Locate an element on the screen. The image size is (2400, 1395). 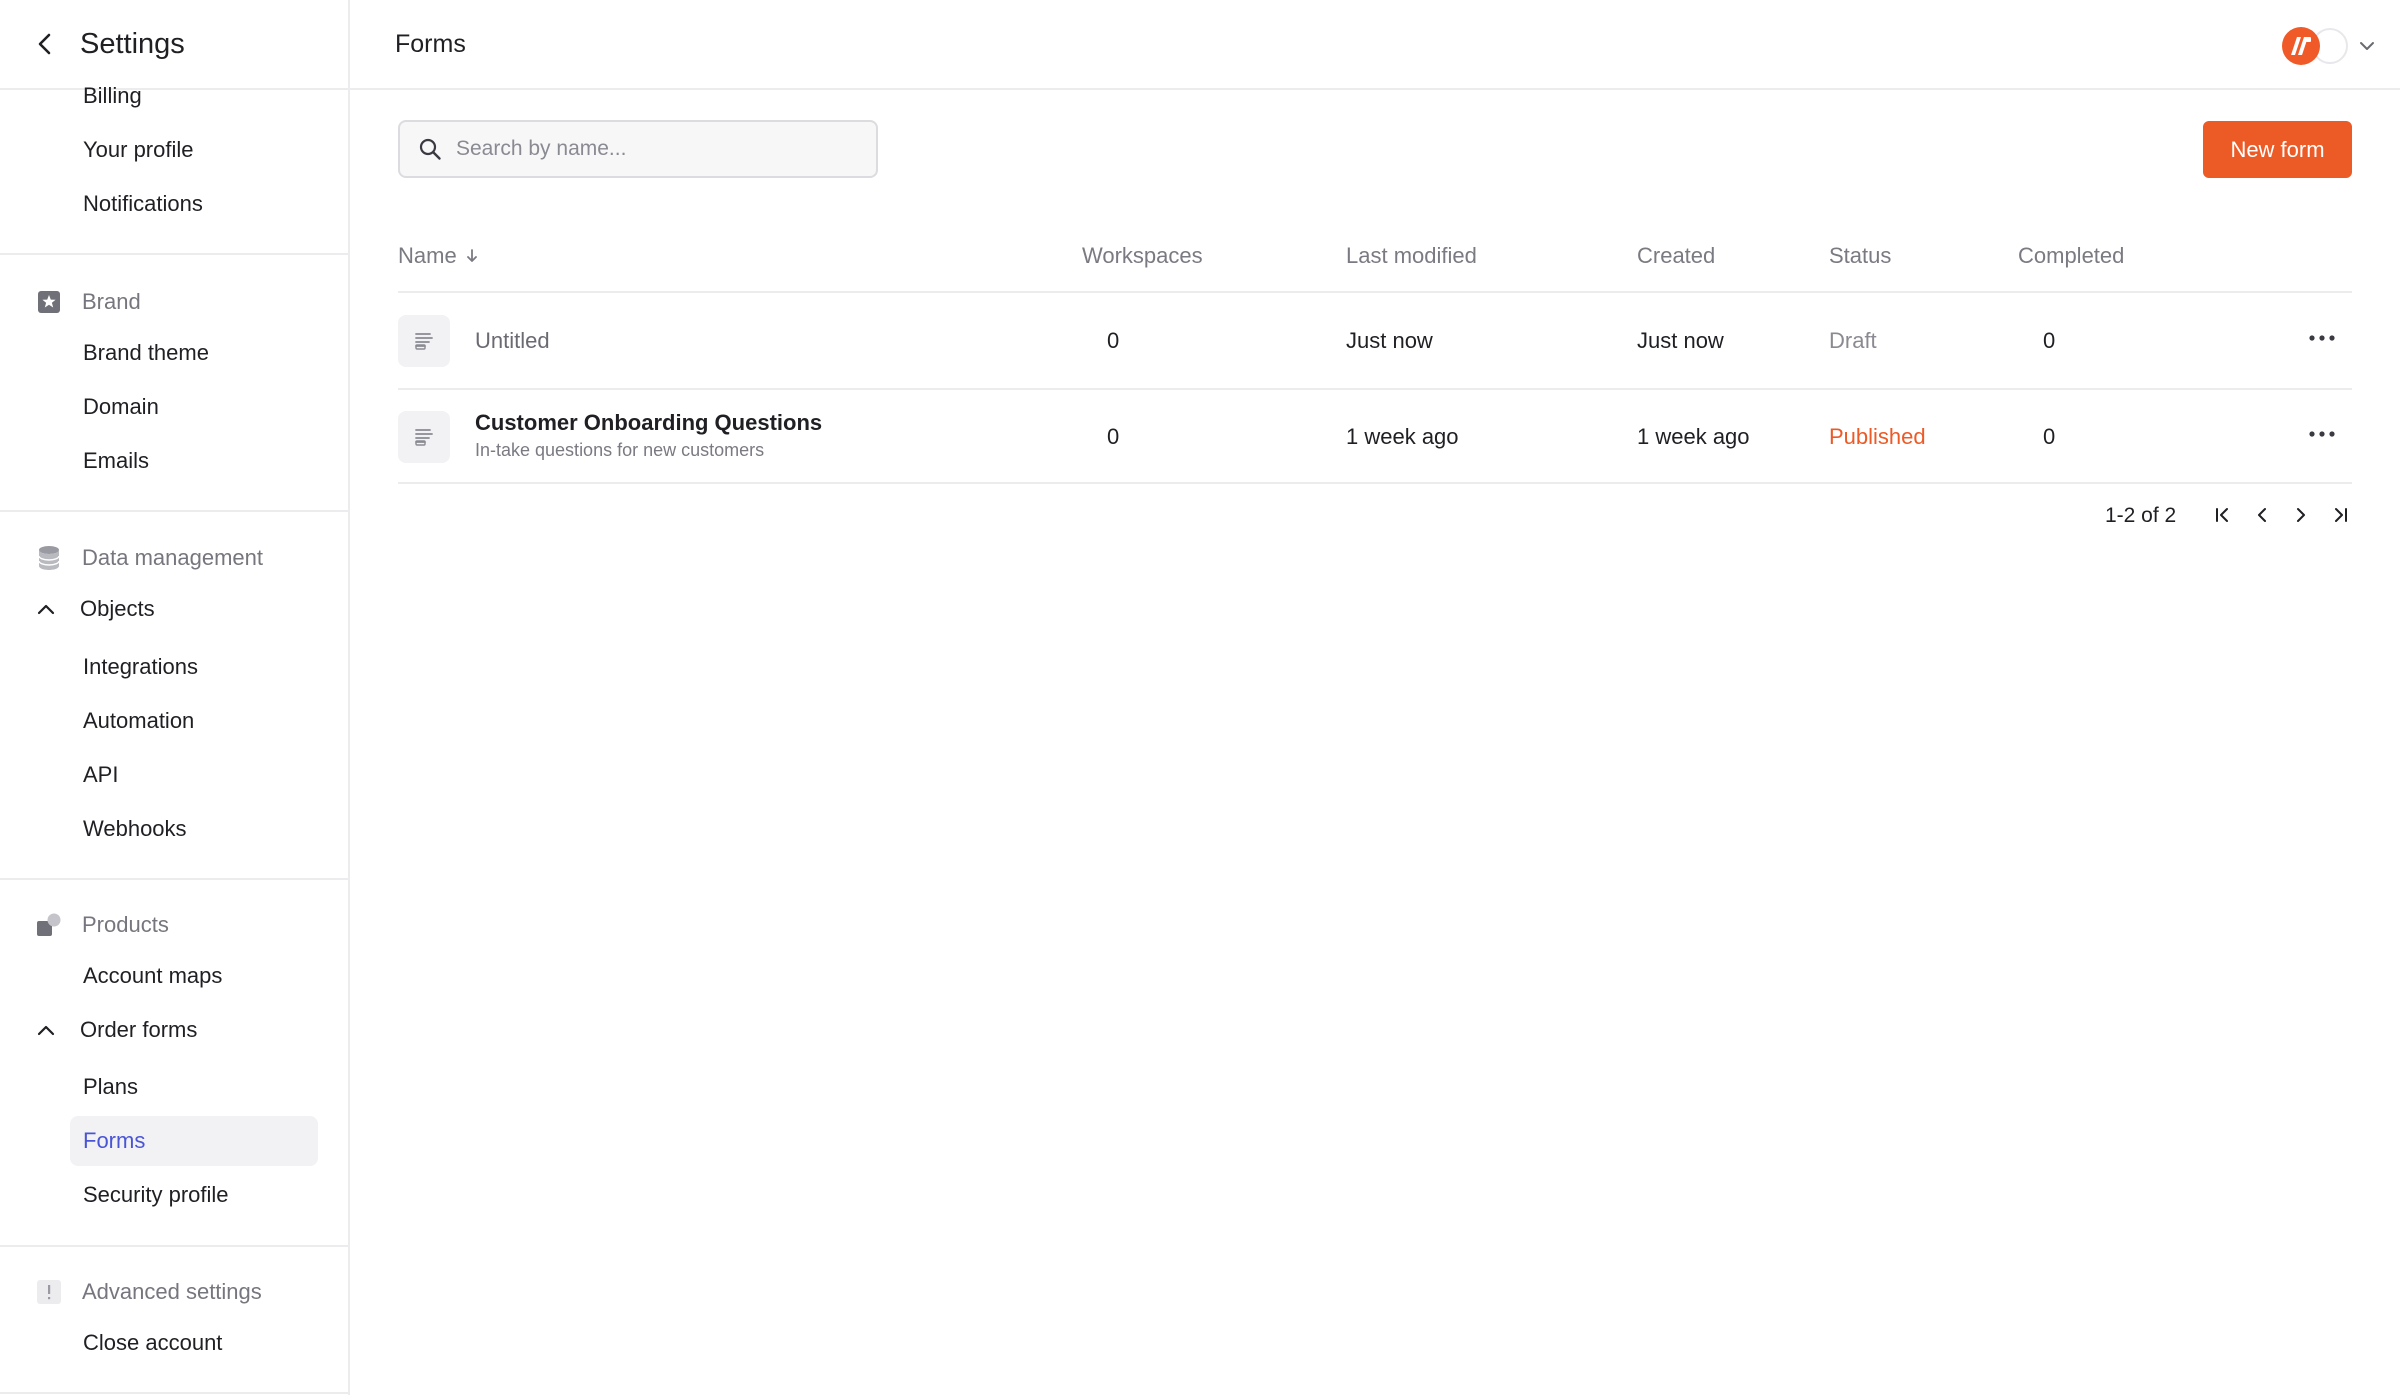
sidebar-item-brand-theme: Brand theme is located at coordinates (194, 353).